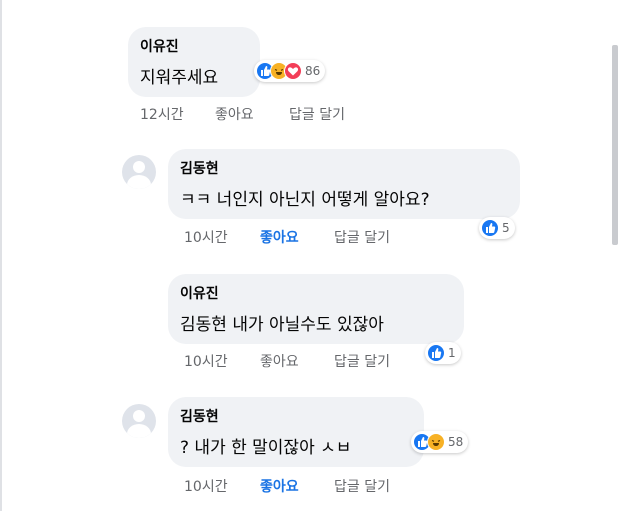 The image size is (618, 511). What do you see at coordinates (282, 325) in the screenshot?
I see `comment-text: 김동현 내가 아닐수도 있잖아` at bounding box center [282, 325].